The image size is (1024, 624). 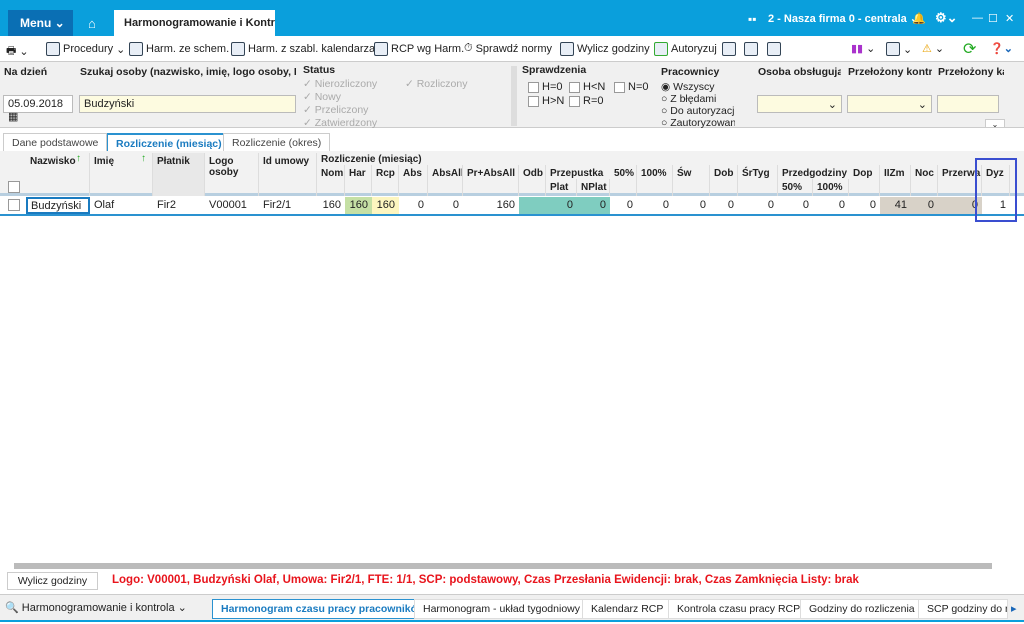 What do you see at coordinates (303, 49) in the screenshot?
I see `harm-szabl-button: Harm. z szabl. kalendarza` at bounding box center [303, 49].